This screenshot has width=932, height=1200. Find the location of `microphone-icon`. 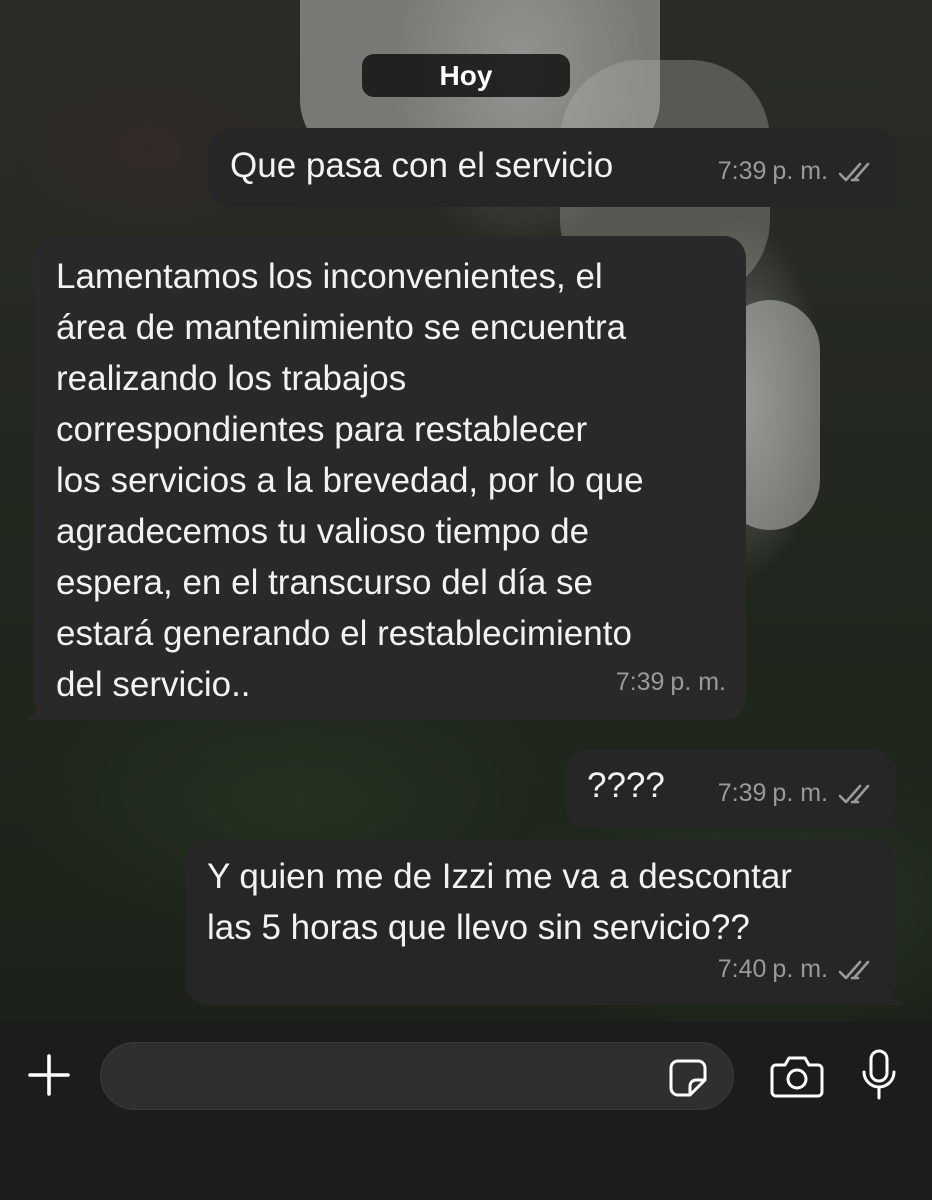

microphone-icon is located at coordinates (879, 1075).